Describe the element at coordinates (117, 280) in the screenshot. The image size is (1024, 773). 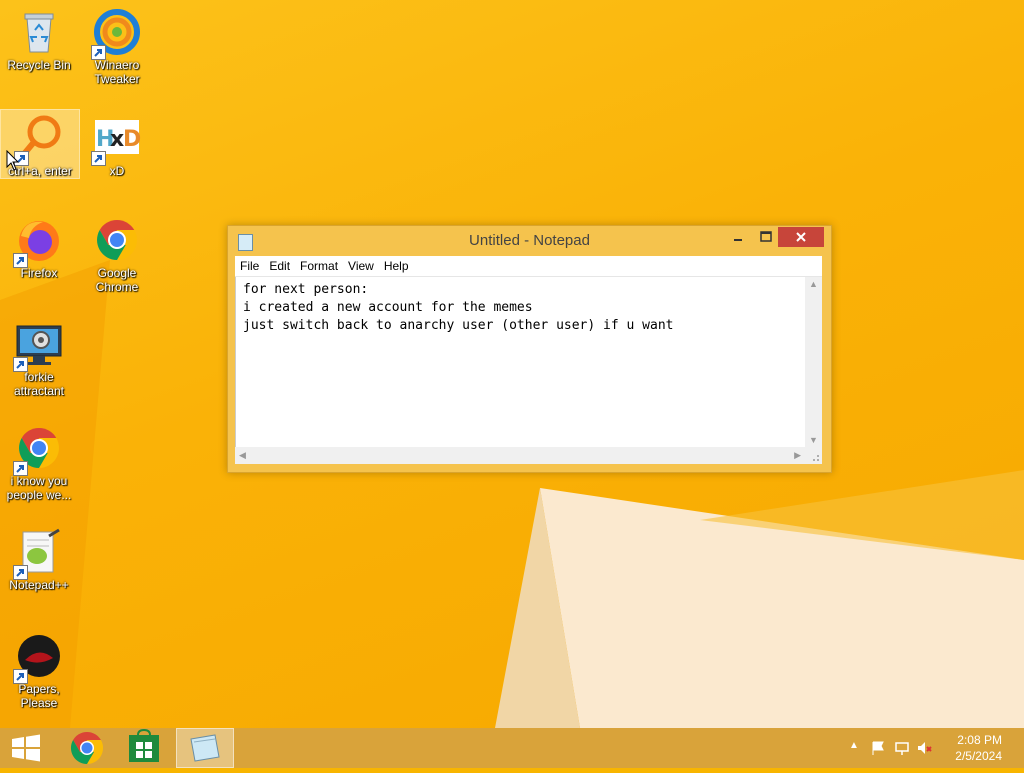
I see `desktop-icon-label: Google Chrome` at that location.